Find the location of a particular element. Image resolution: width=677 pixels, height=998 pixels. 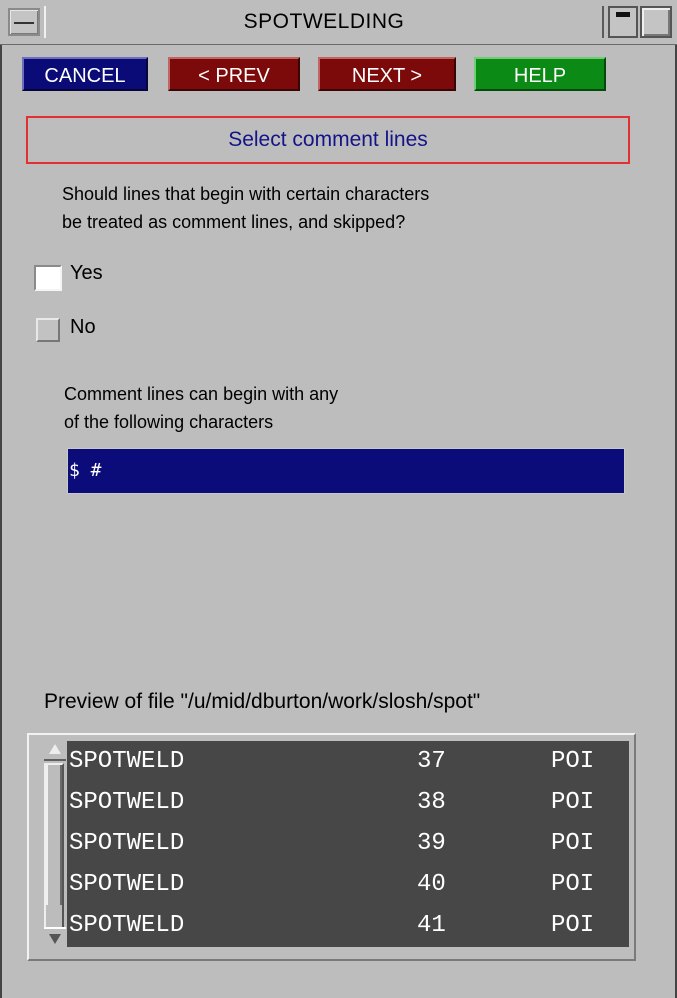

title-bar: SPOTWELDING is located at coordinates (338, 22).